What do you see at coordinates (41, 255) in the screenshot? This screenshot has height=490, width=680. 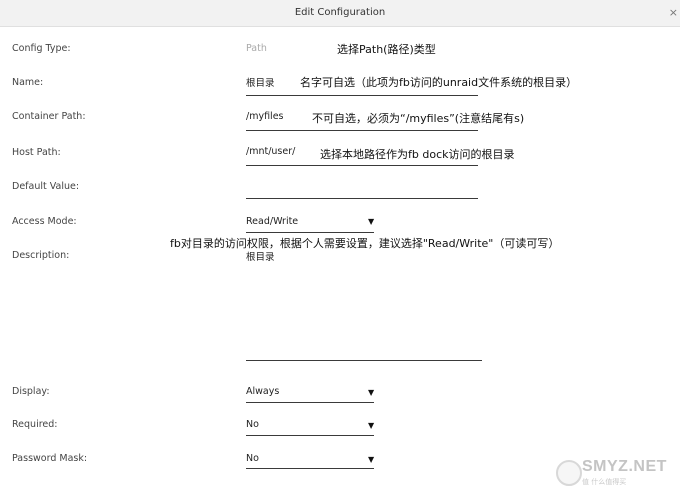 I see `description-label: Description:` at bounding box center [41, 255].